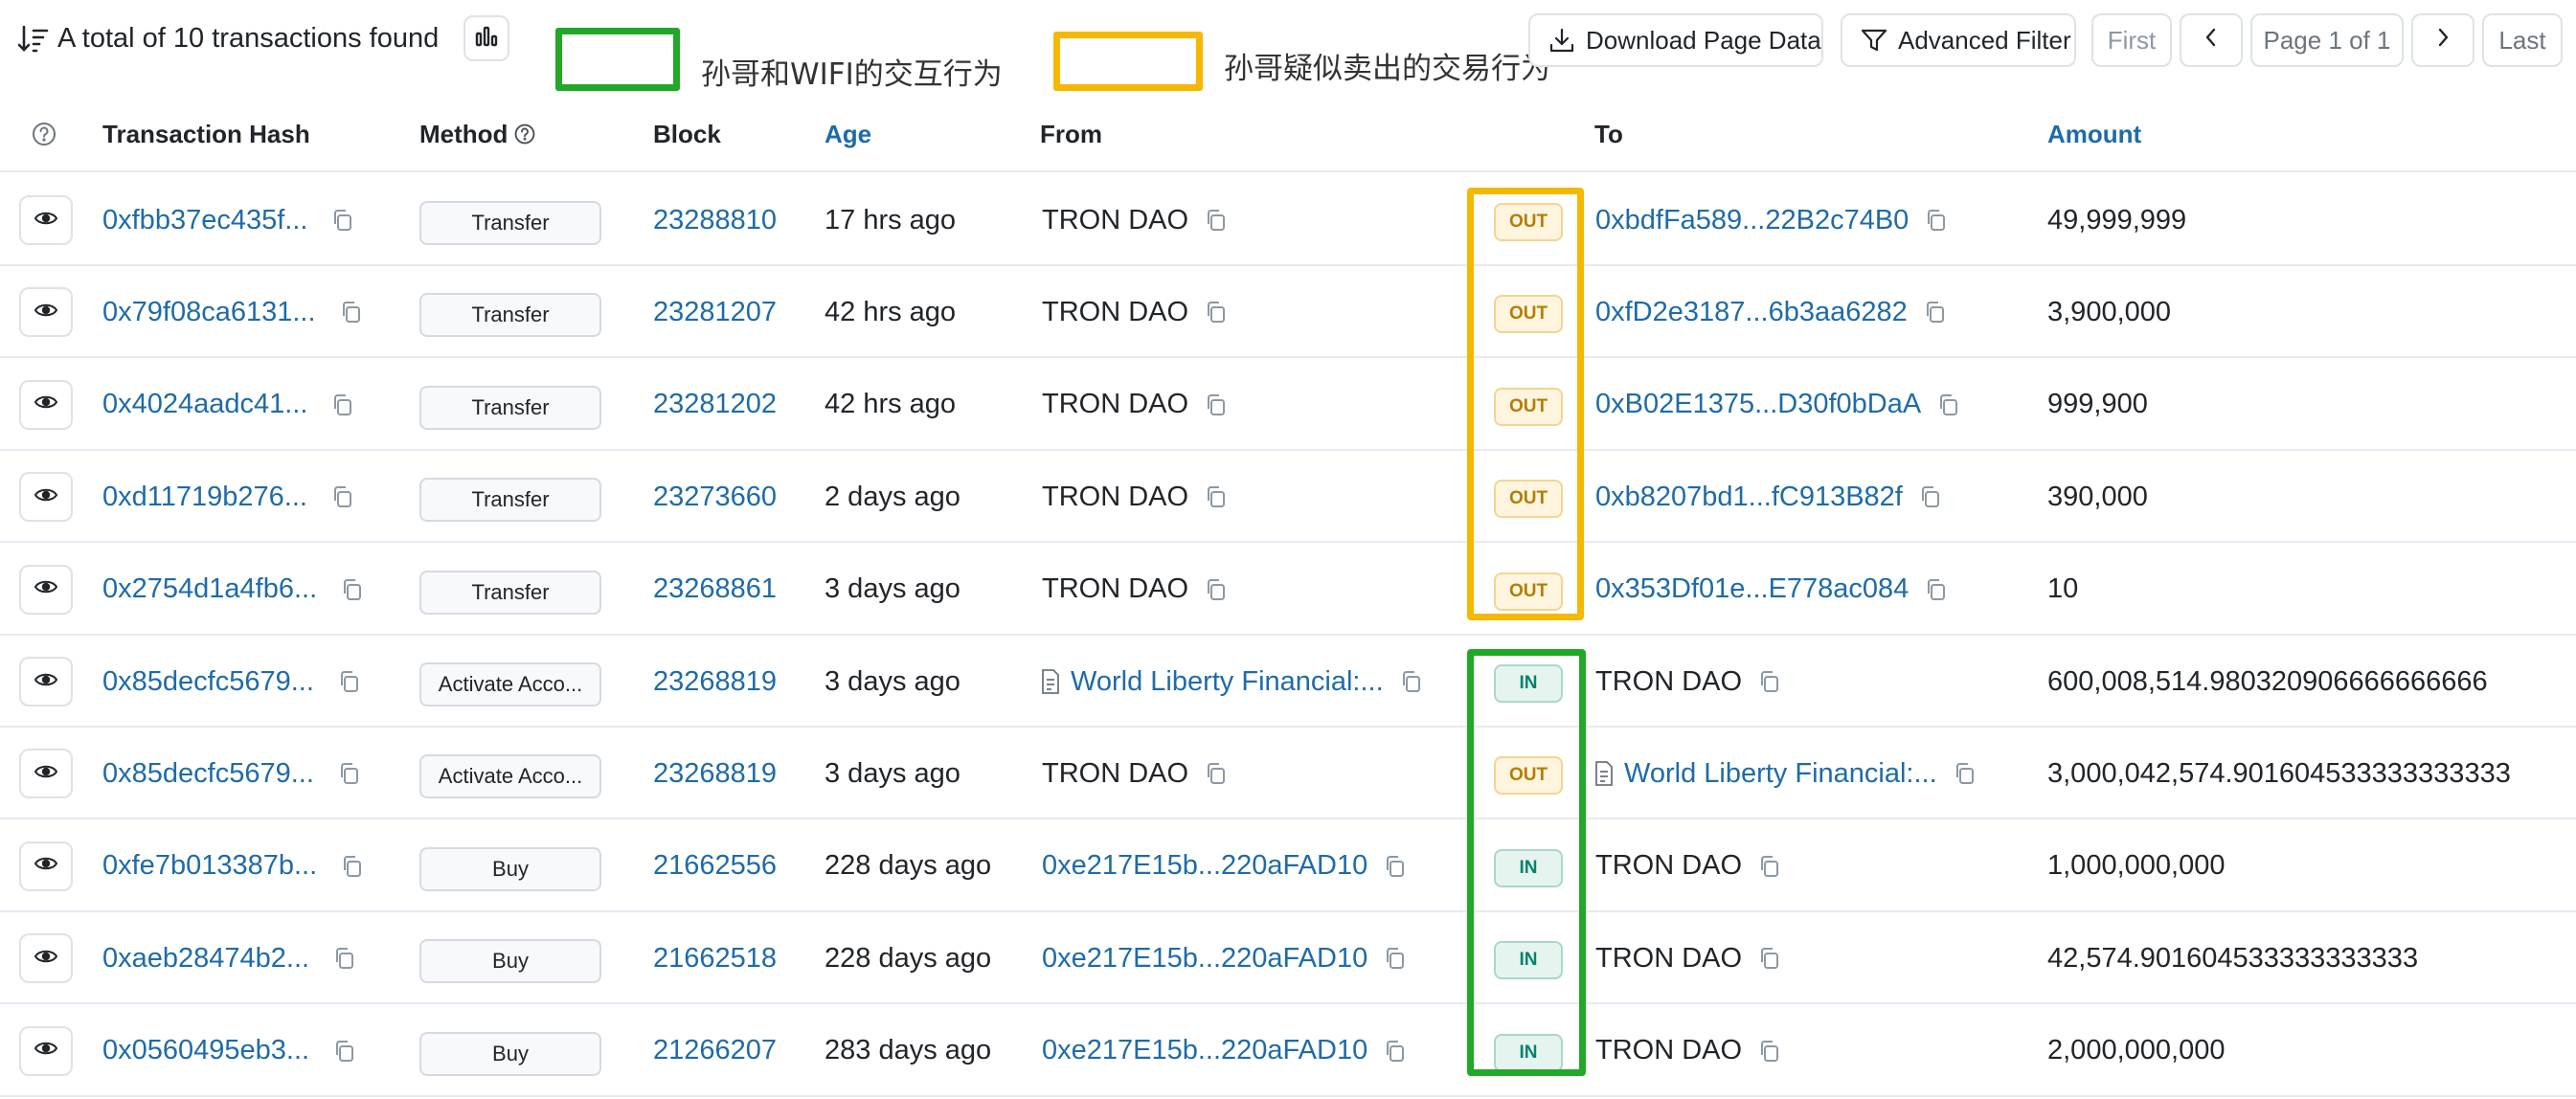 The image size is (2576, 1099). Describe the element at coordinates (715, 866) in the screenshot. I see `block-link: 21662556` at that location.